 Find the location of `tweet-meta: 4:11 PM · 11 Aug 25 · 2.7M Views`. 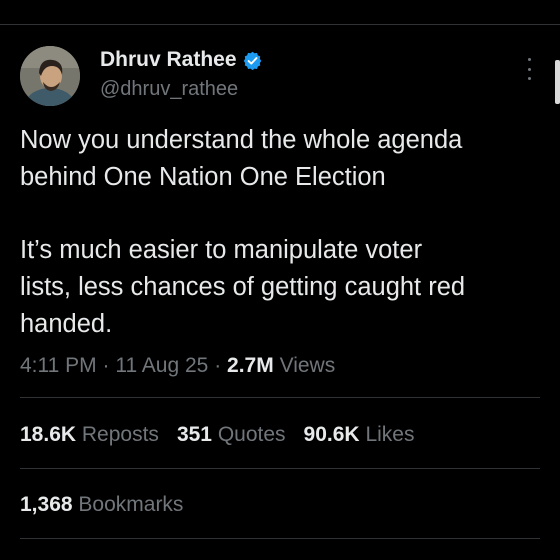

tweet-meta: 4:11 PM · 11 Aug 25 · 2.7M Views is located at coordinates (177, 366).